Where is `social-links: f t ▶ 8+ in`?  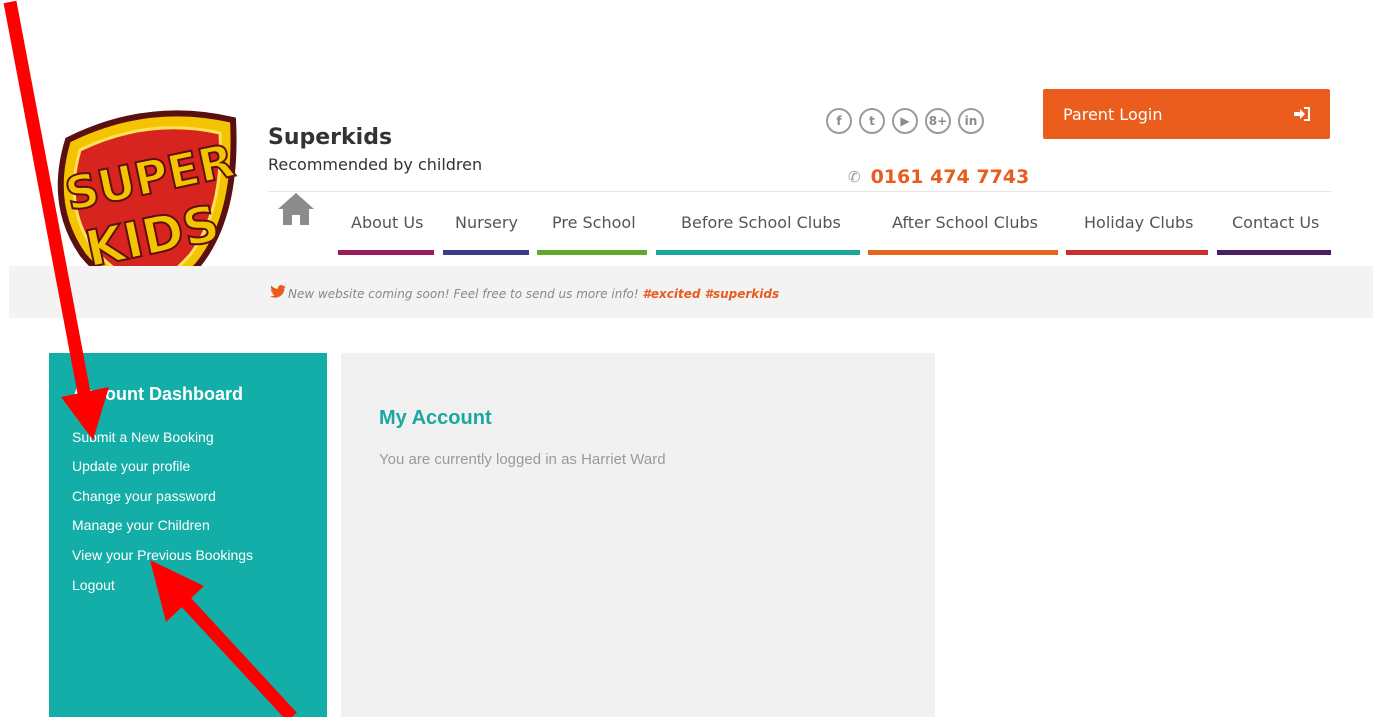 social-links: f t ▶ 8+ in is located at coordinates (905, 121).